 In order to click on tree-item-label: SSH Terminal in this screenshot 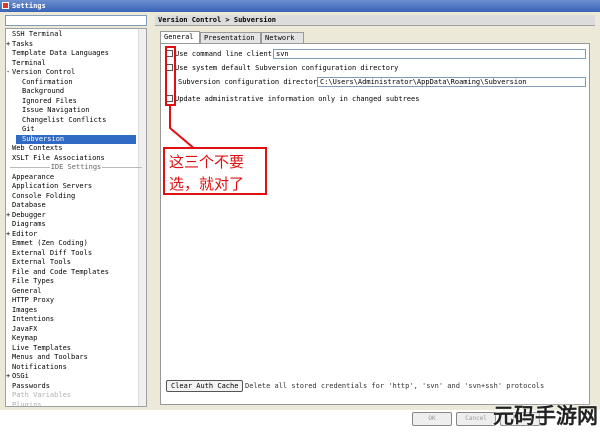, I will do `click(37, 34)`.